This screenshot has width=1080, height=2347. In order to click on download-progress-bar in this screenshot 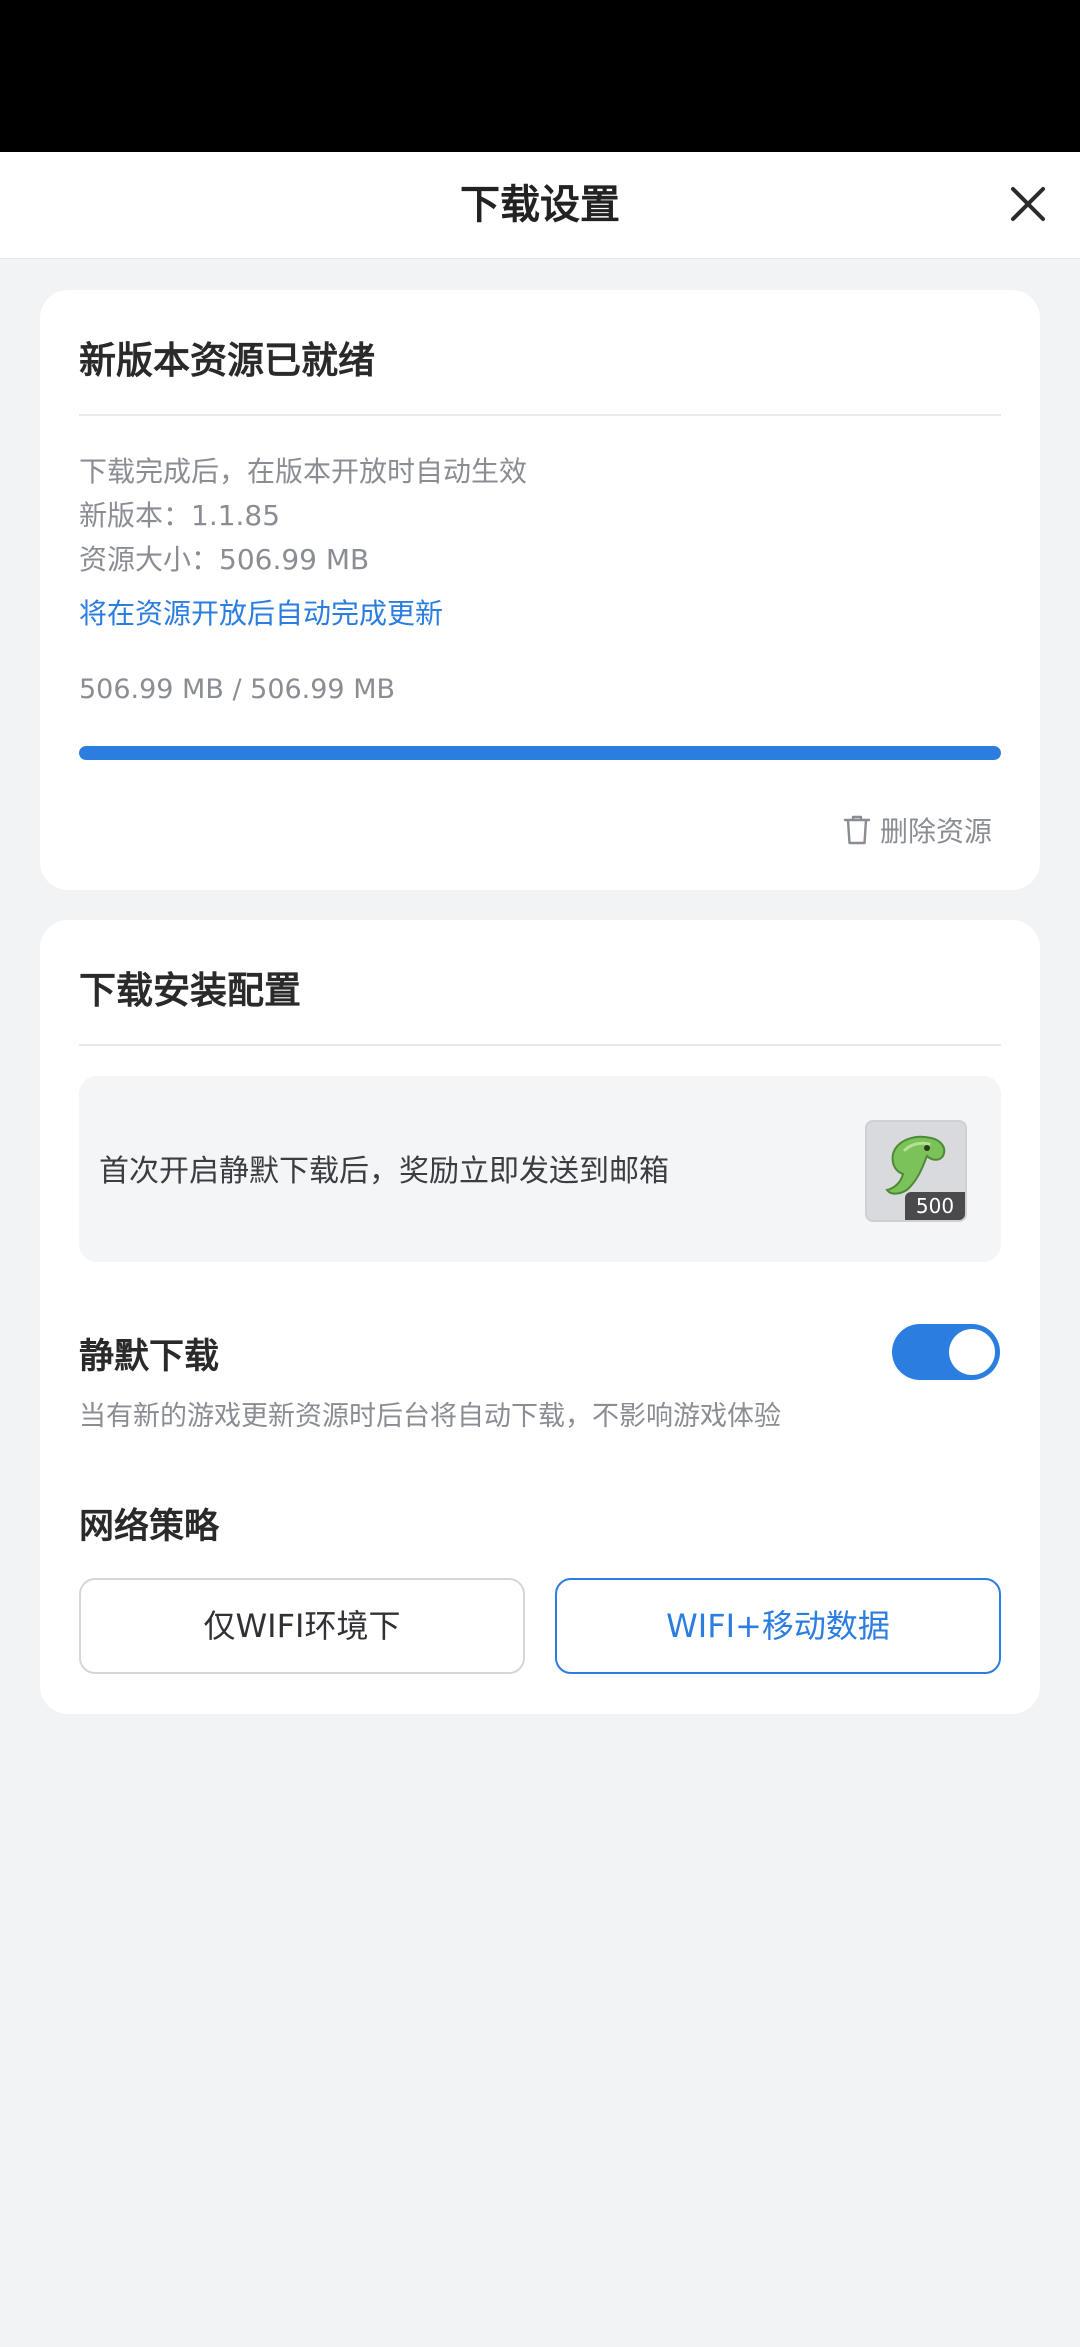, I will do `click(540, 753)`.